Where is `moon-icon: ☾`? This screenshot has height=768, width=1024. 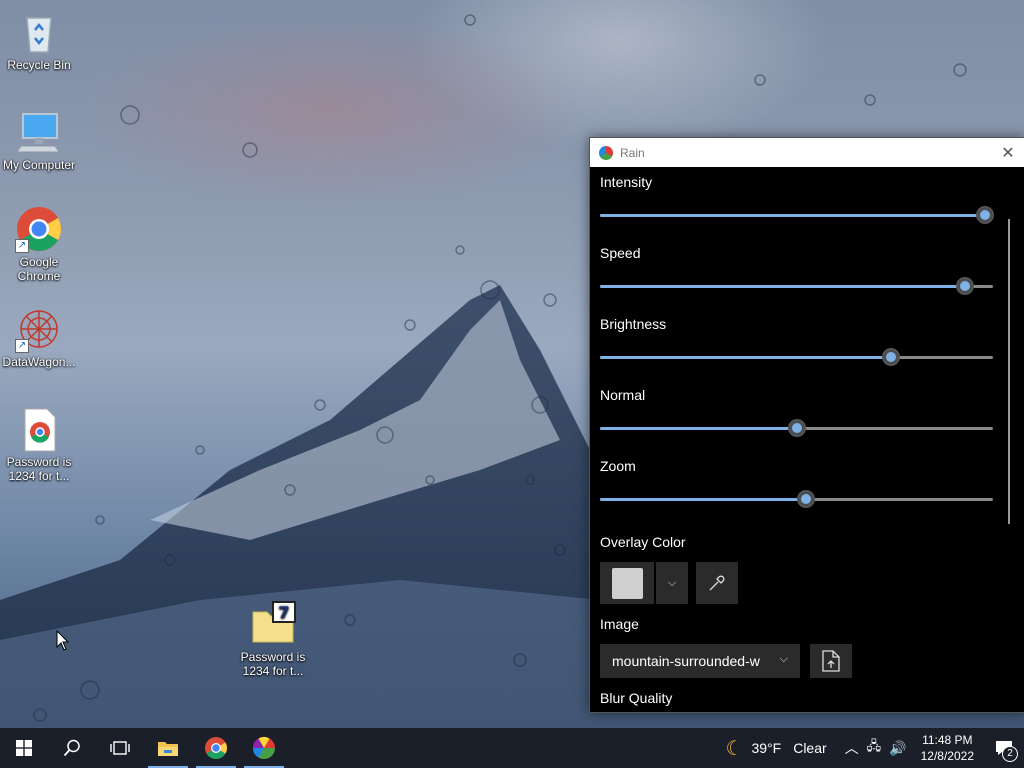 moon-icon: ☾ is located at coordinates (734, 748).